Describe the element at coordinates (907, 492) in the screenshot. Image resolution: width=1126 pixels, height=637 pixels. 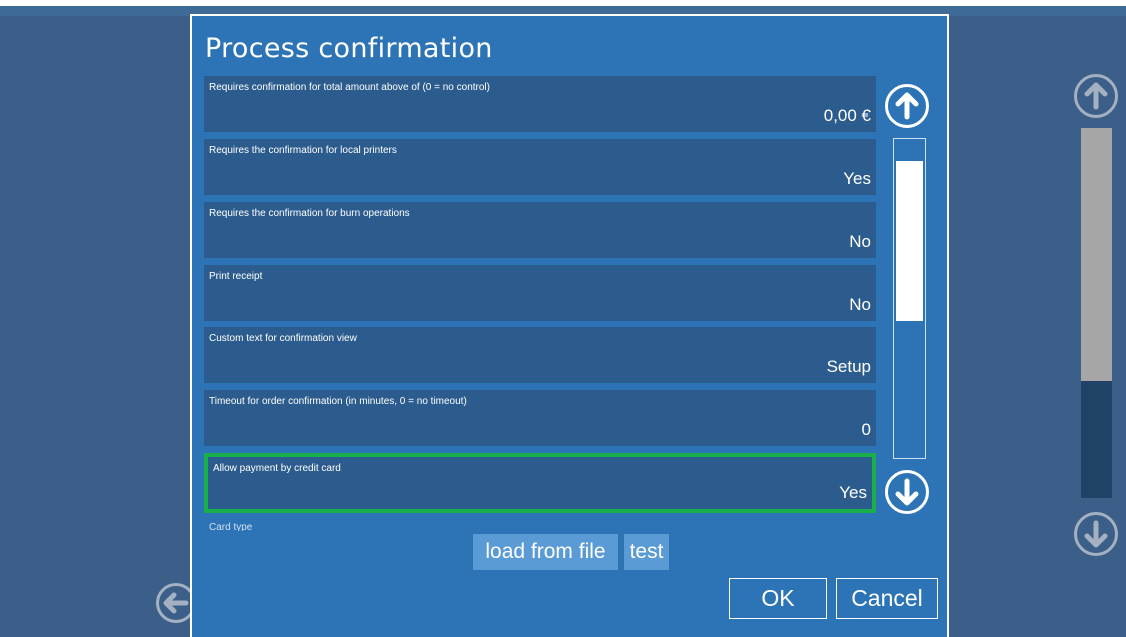
I see `scroll-down-icon` at that location.